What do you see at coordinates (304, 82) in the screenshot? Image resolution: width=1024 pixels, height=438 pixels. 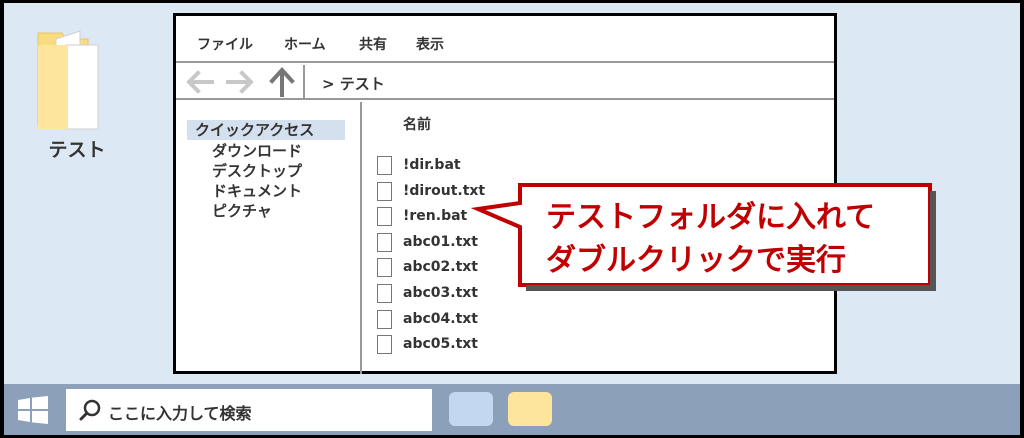 I see `address-separator` at bounding box center [304, 82].